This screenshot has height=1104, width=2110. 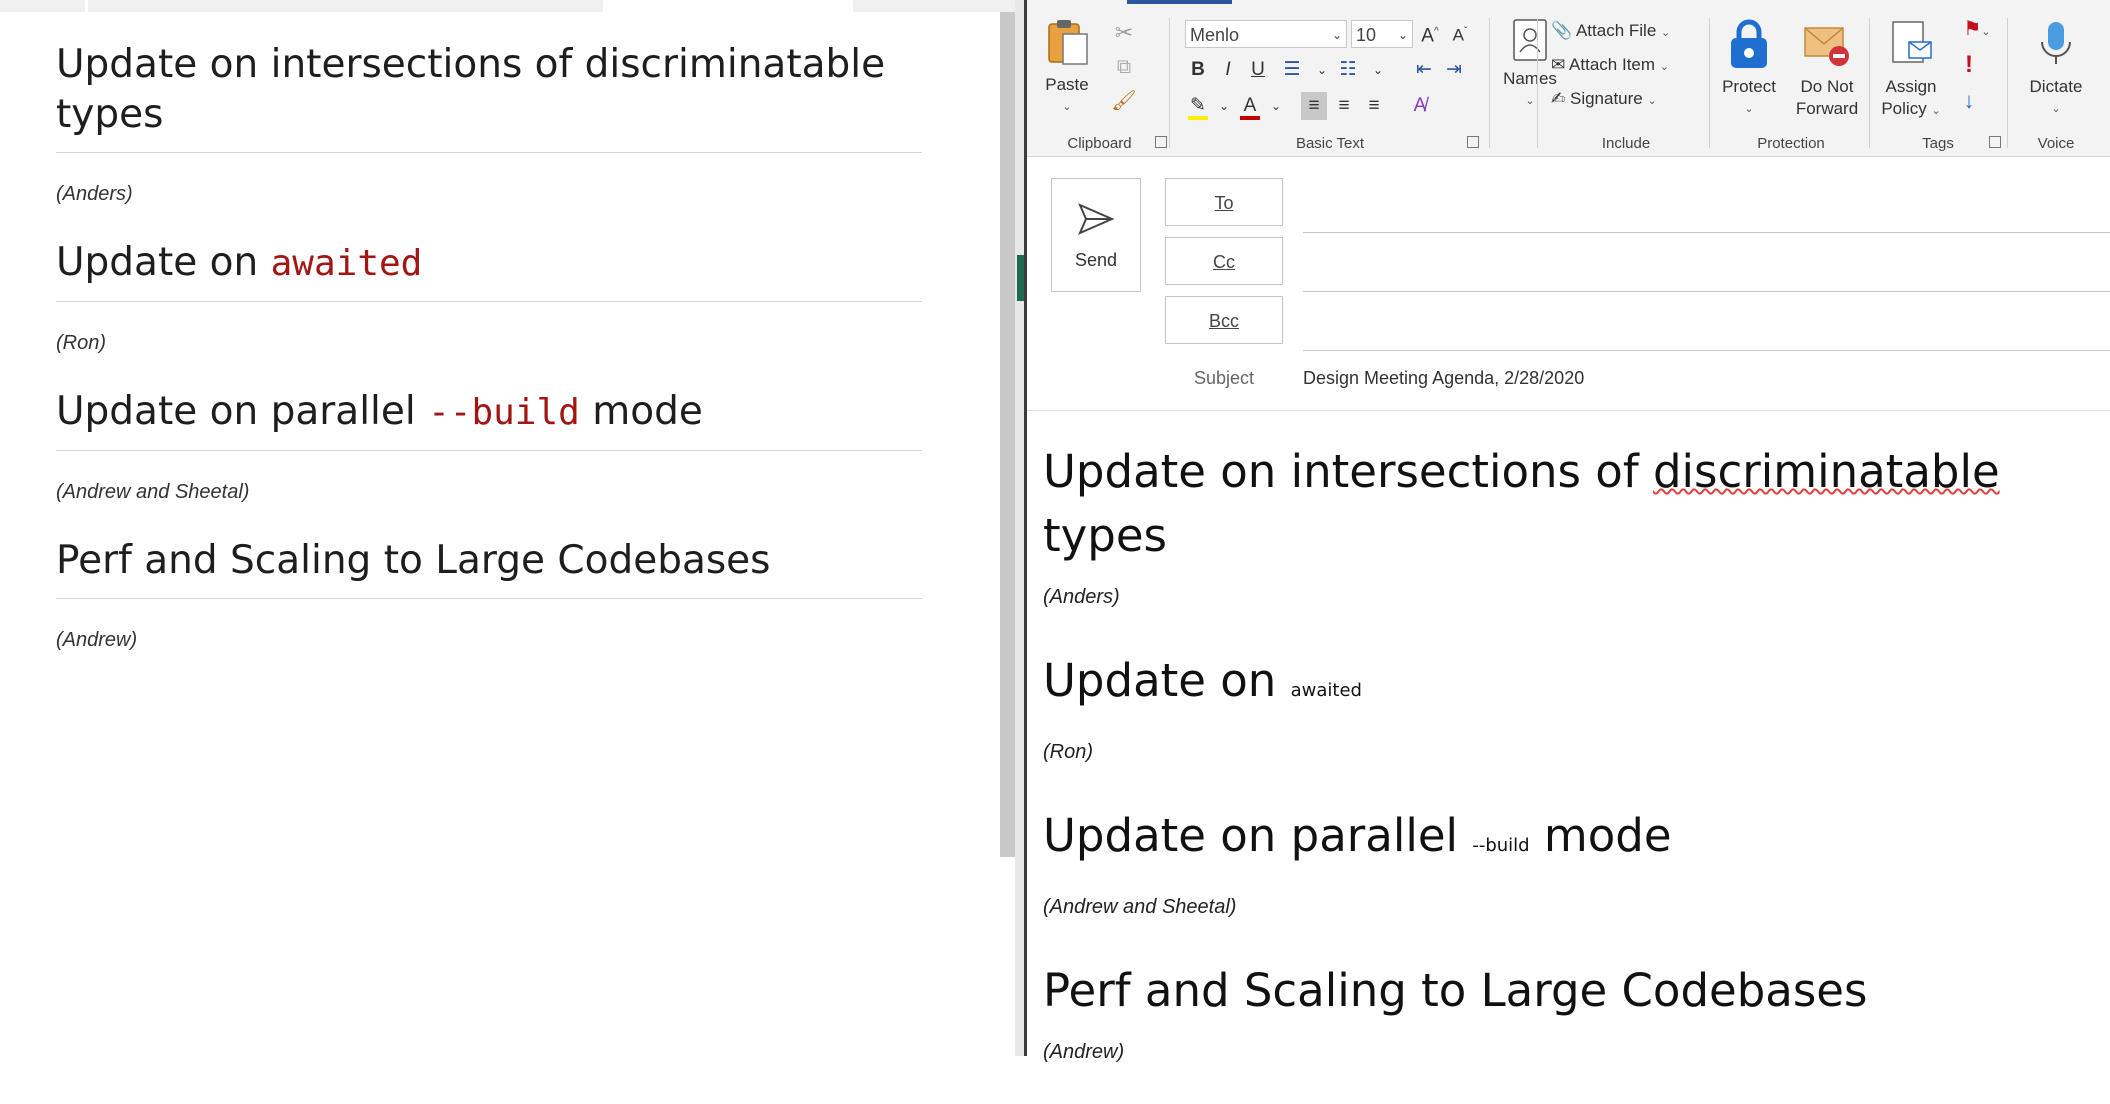 I want to click on lock-icon, so click(x=1749, y=43).